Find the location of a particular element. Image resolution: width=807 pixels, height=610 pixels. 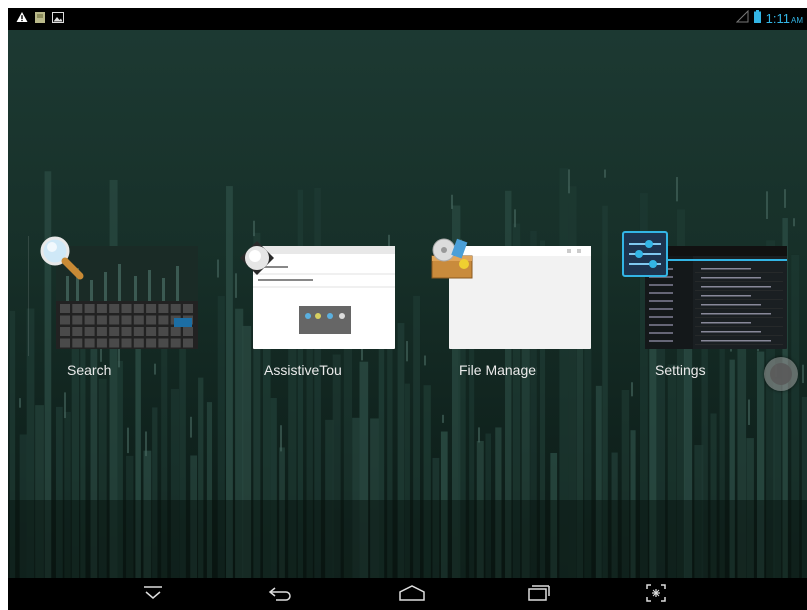

screenshot-icon is located at coordinates (656, 595).